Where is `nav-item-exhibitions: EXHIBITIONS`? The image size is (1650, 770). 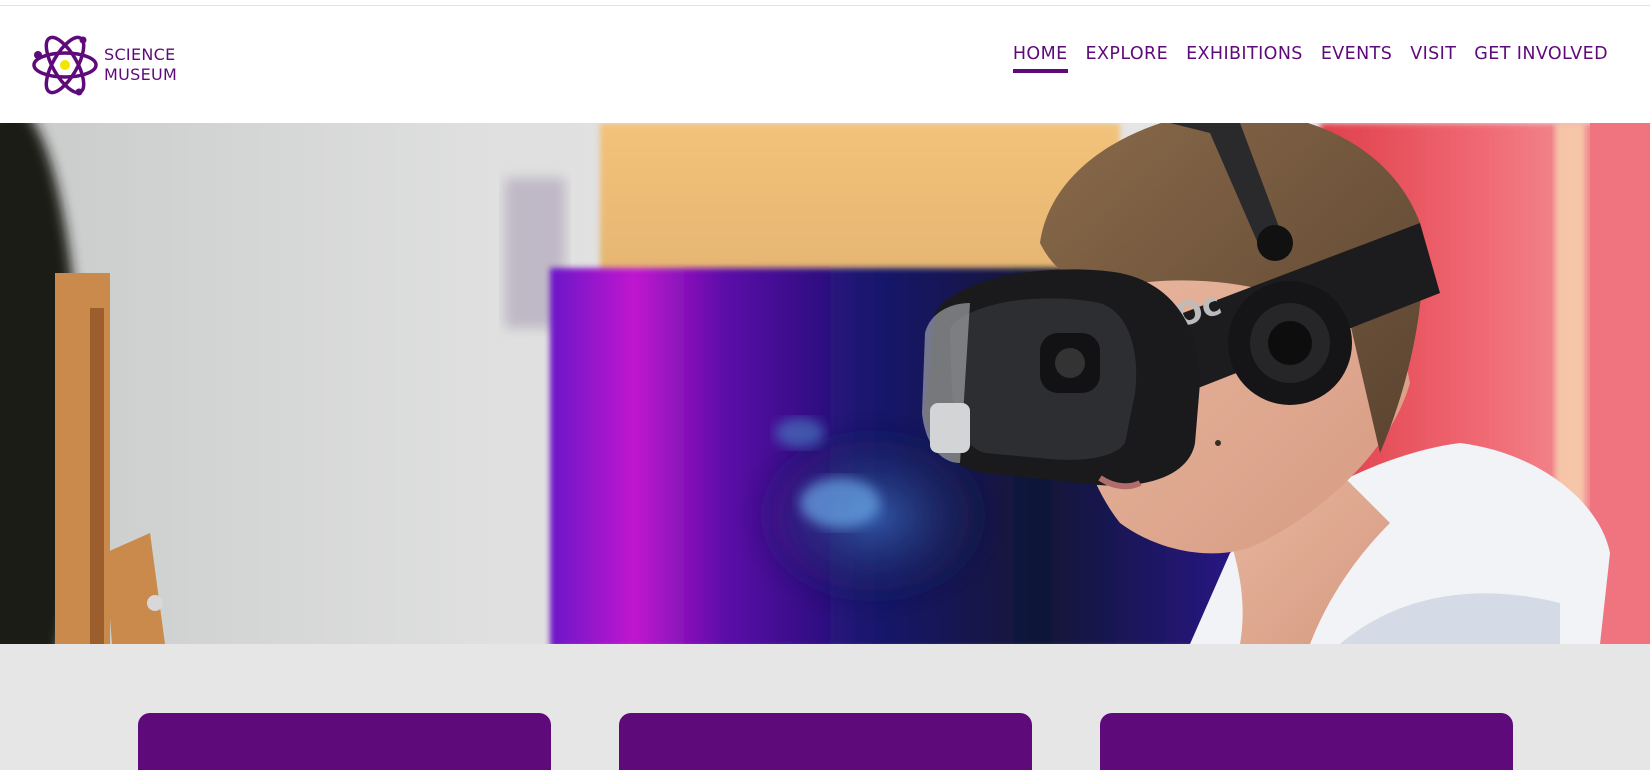
nav-item-exhibitions: EXHIBITIONS is located at coordinates (1244, 58).